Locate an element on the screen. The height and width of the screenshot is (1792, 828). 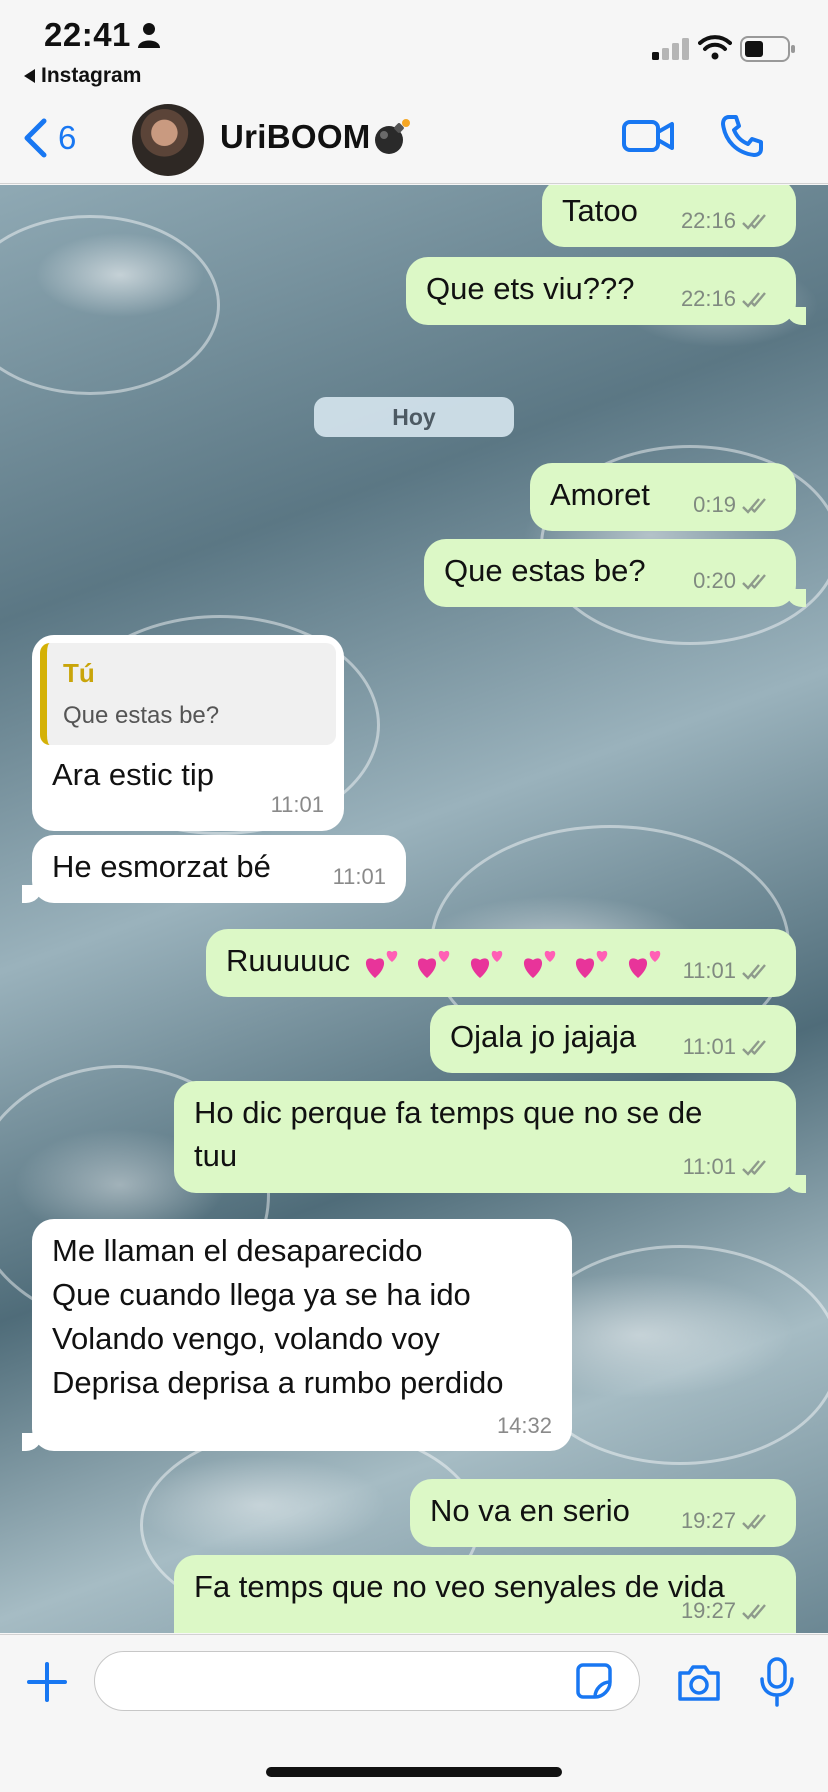
back-to-app-link: Instagram is located at coordinates (82, 76).